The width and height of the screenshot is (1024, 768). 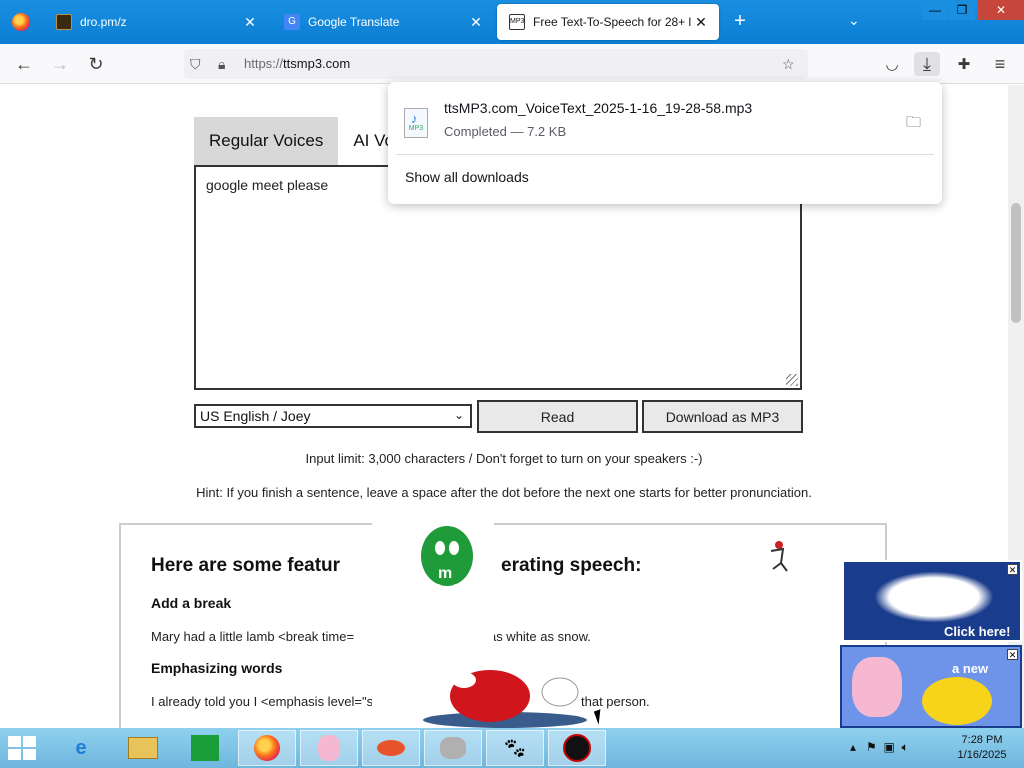 What do you see at coordinates (14, 741) in the screenshot?
I see `windows-logo-icon` at bounding box center [14, 741].